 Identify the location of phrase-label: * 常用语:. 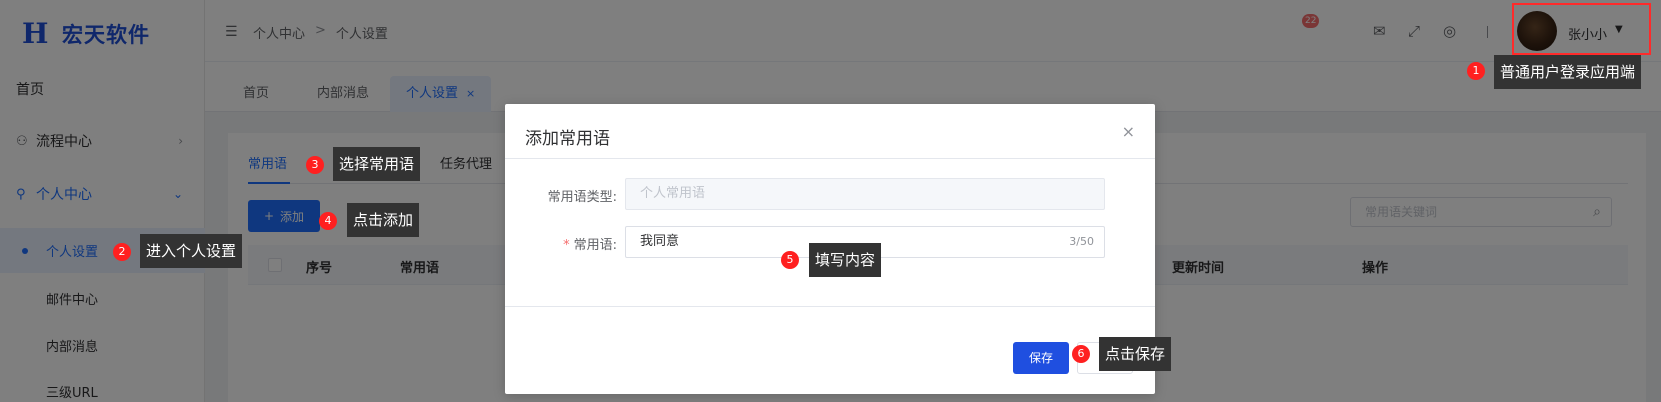
(572, 243).